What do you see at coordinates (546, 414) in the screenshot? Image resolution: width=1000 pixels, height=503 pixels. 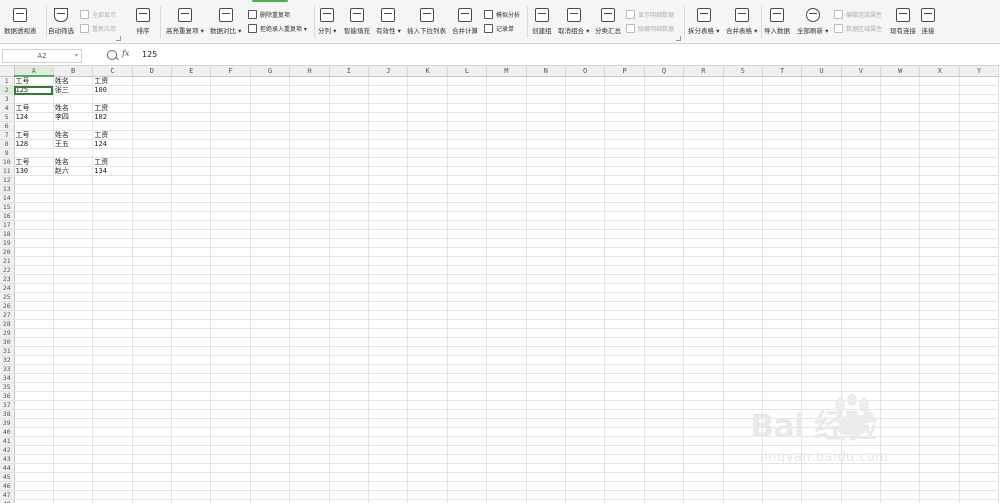 I see `cell-n38` at bounding box center [546, 414].